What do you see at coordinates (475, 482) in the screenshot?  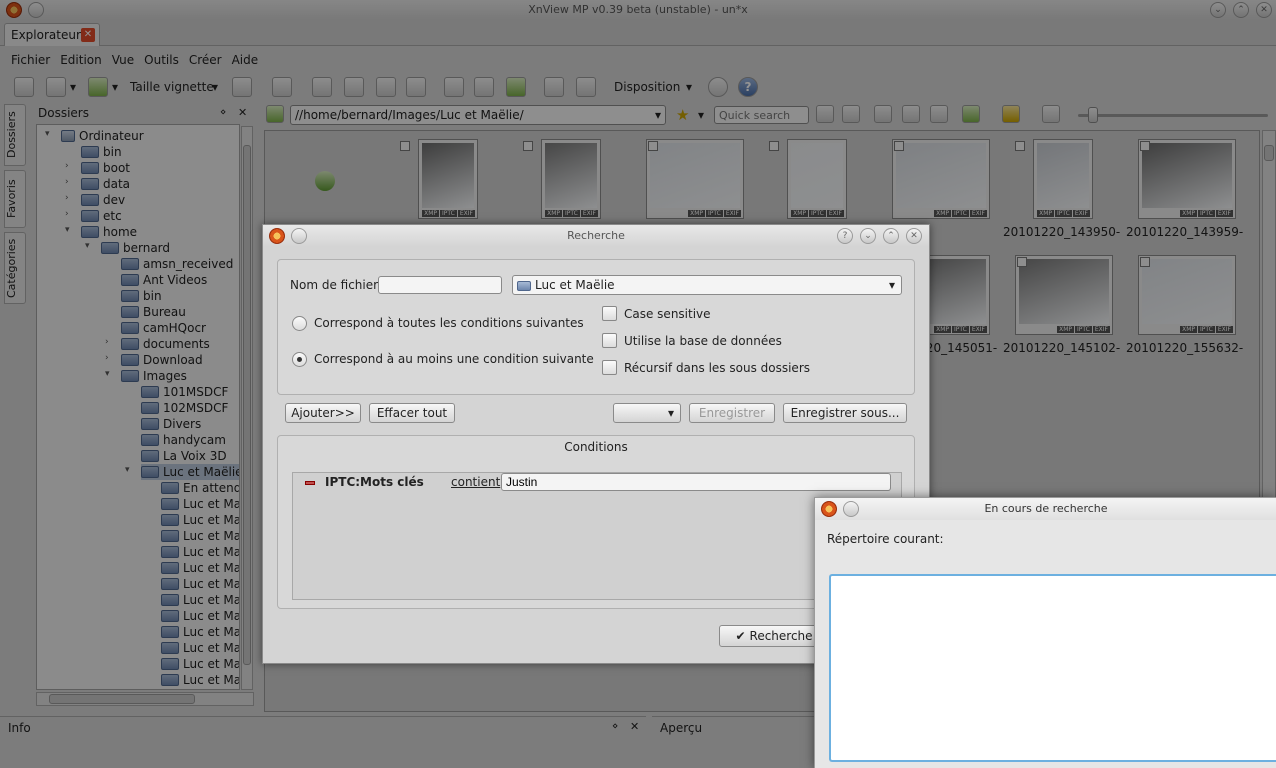 I see `condition-operator: contient` at bounding box center [475, 482].